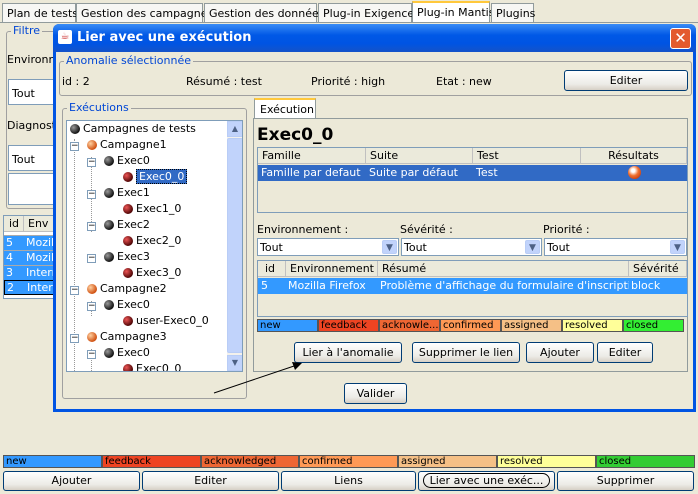 Image resolution: width=698 pixels, height=494 pixels. Describe the element at coordinates (464, 81) in the screenshot. I see `anomaly-state: Etat : new` at that location.